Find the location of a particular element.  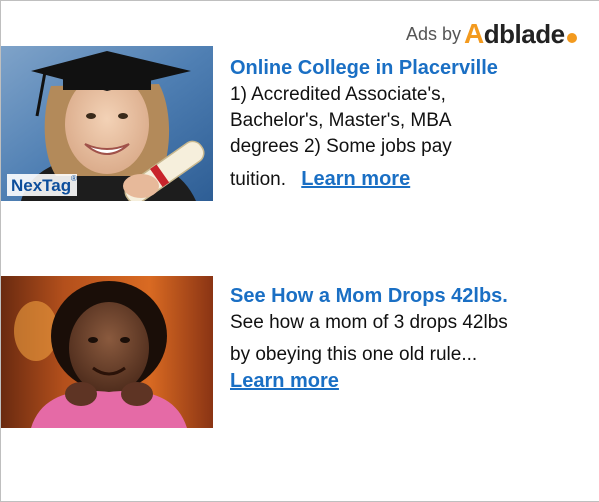

ad-description-line: See how a mom of 3 drops 42lbs is located at coordinates (369, 322).